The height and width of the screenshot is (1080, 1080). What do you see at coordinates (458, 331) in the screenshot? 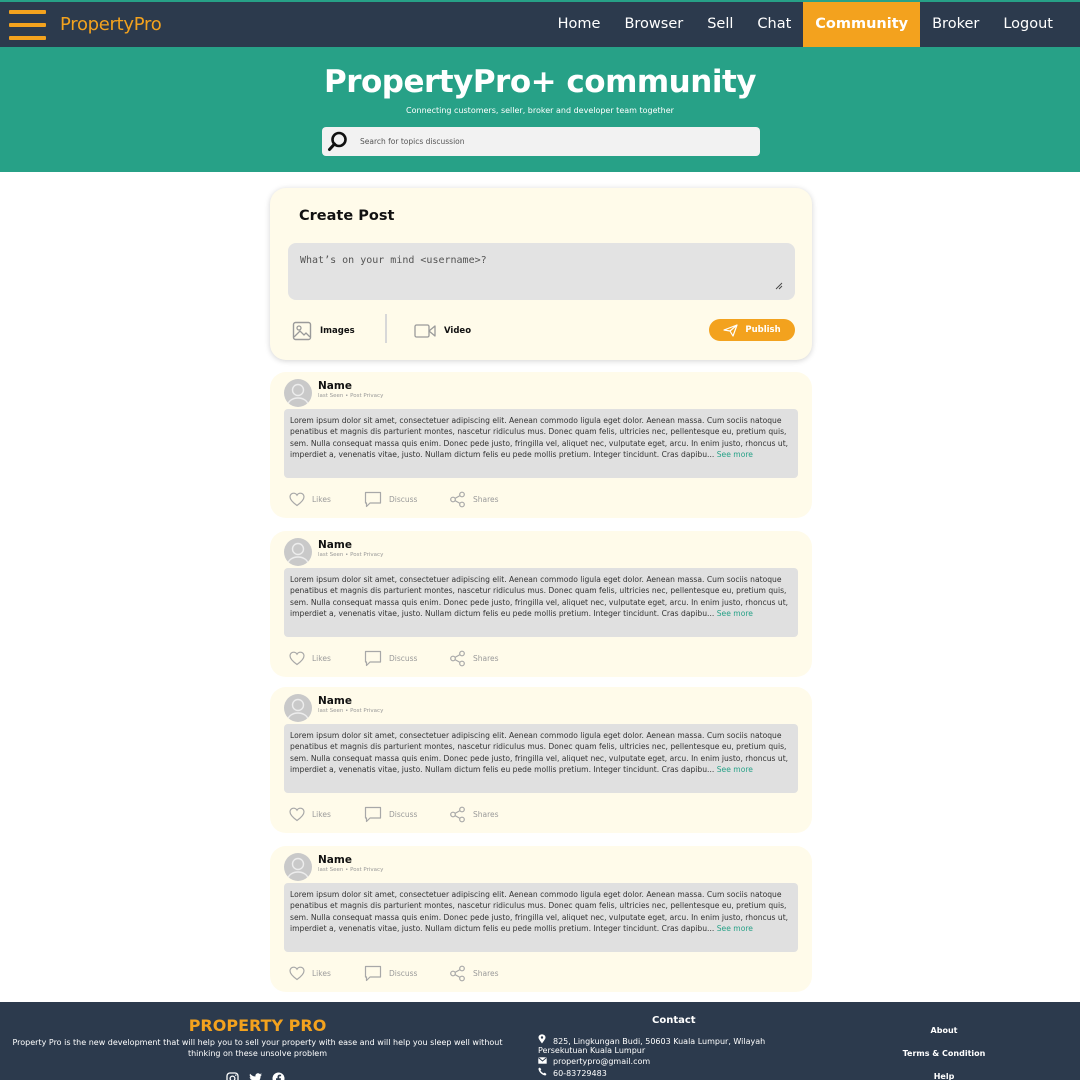
I see `video-label: Video` at bounding box center [458, 331].